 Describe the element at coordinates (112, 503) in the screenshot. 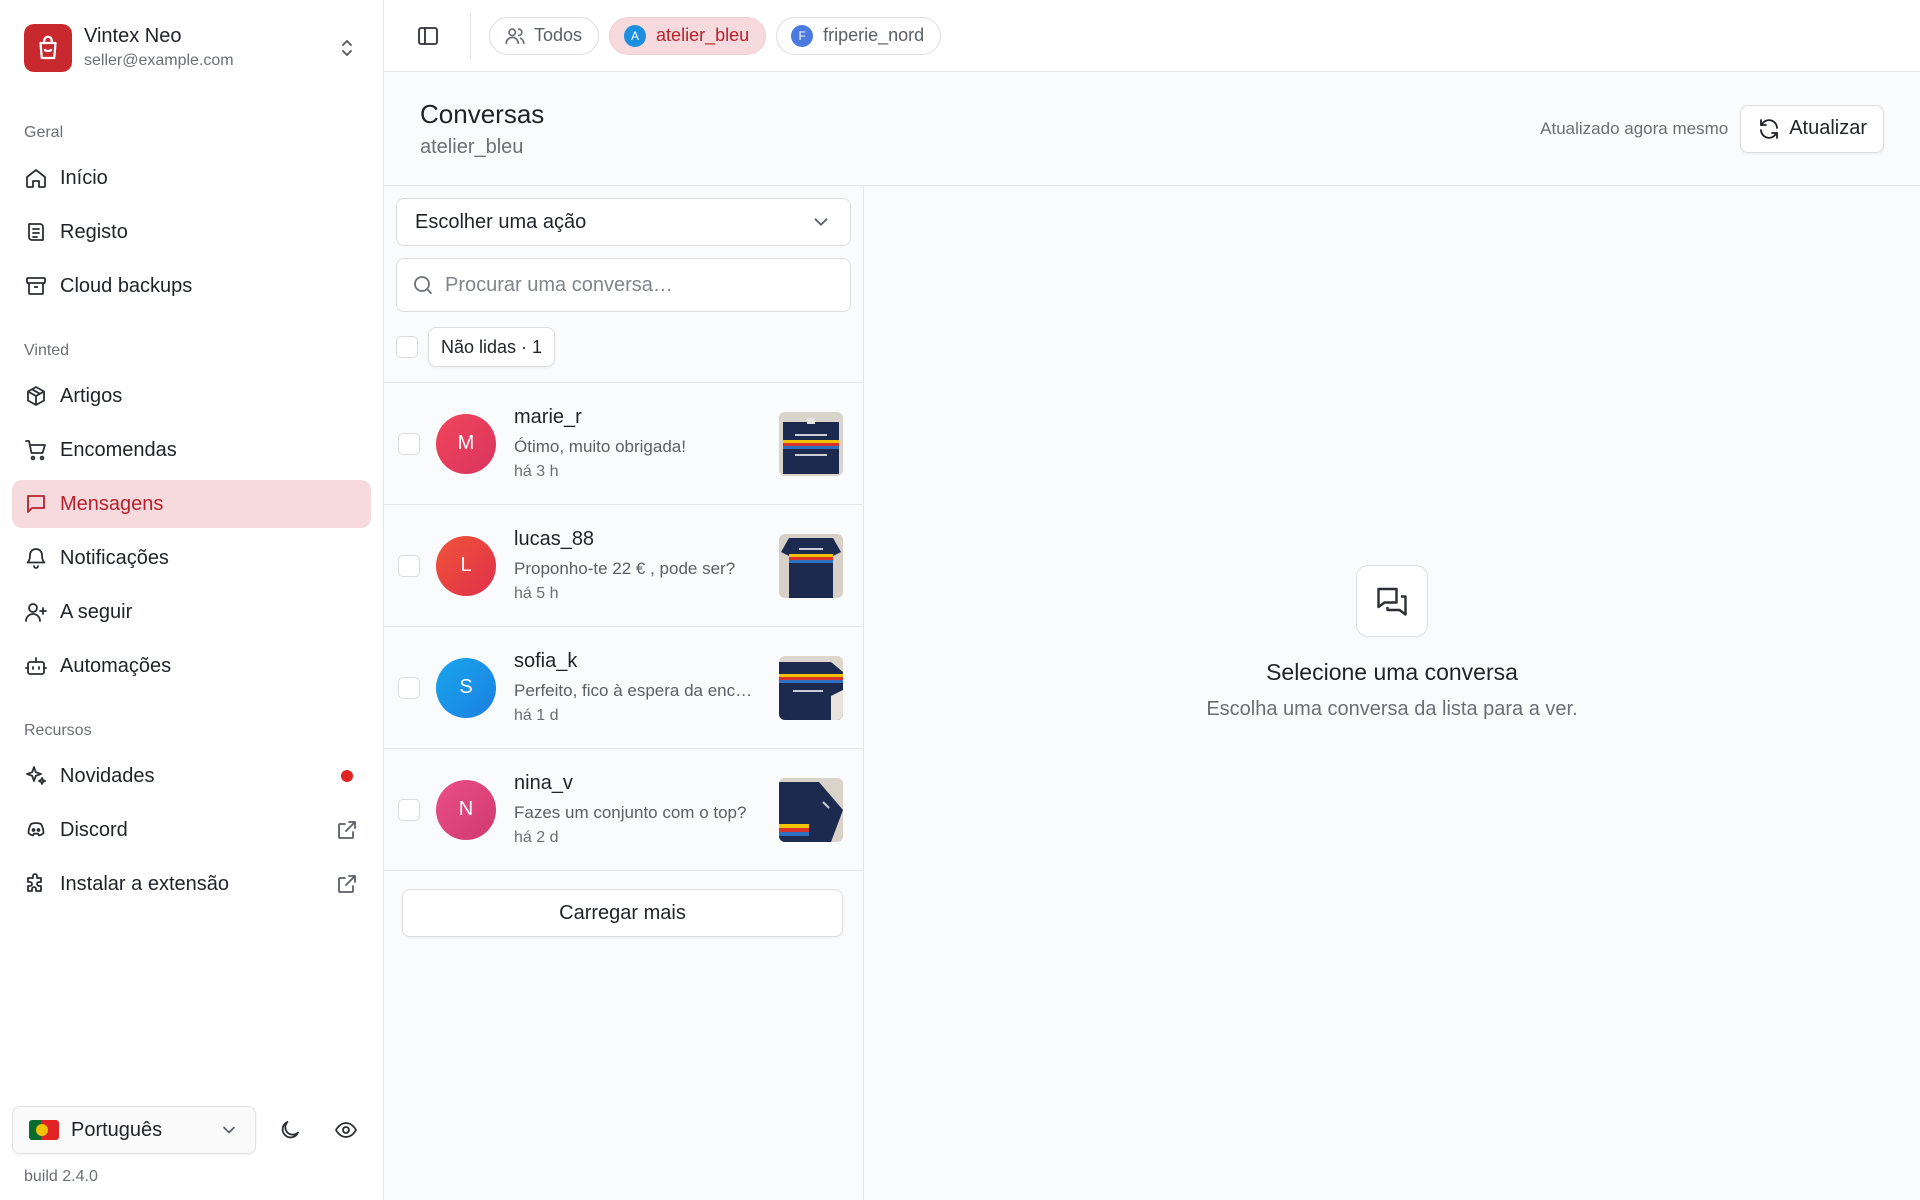

I see `sidebar-item-label: Mensagens` at that location.